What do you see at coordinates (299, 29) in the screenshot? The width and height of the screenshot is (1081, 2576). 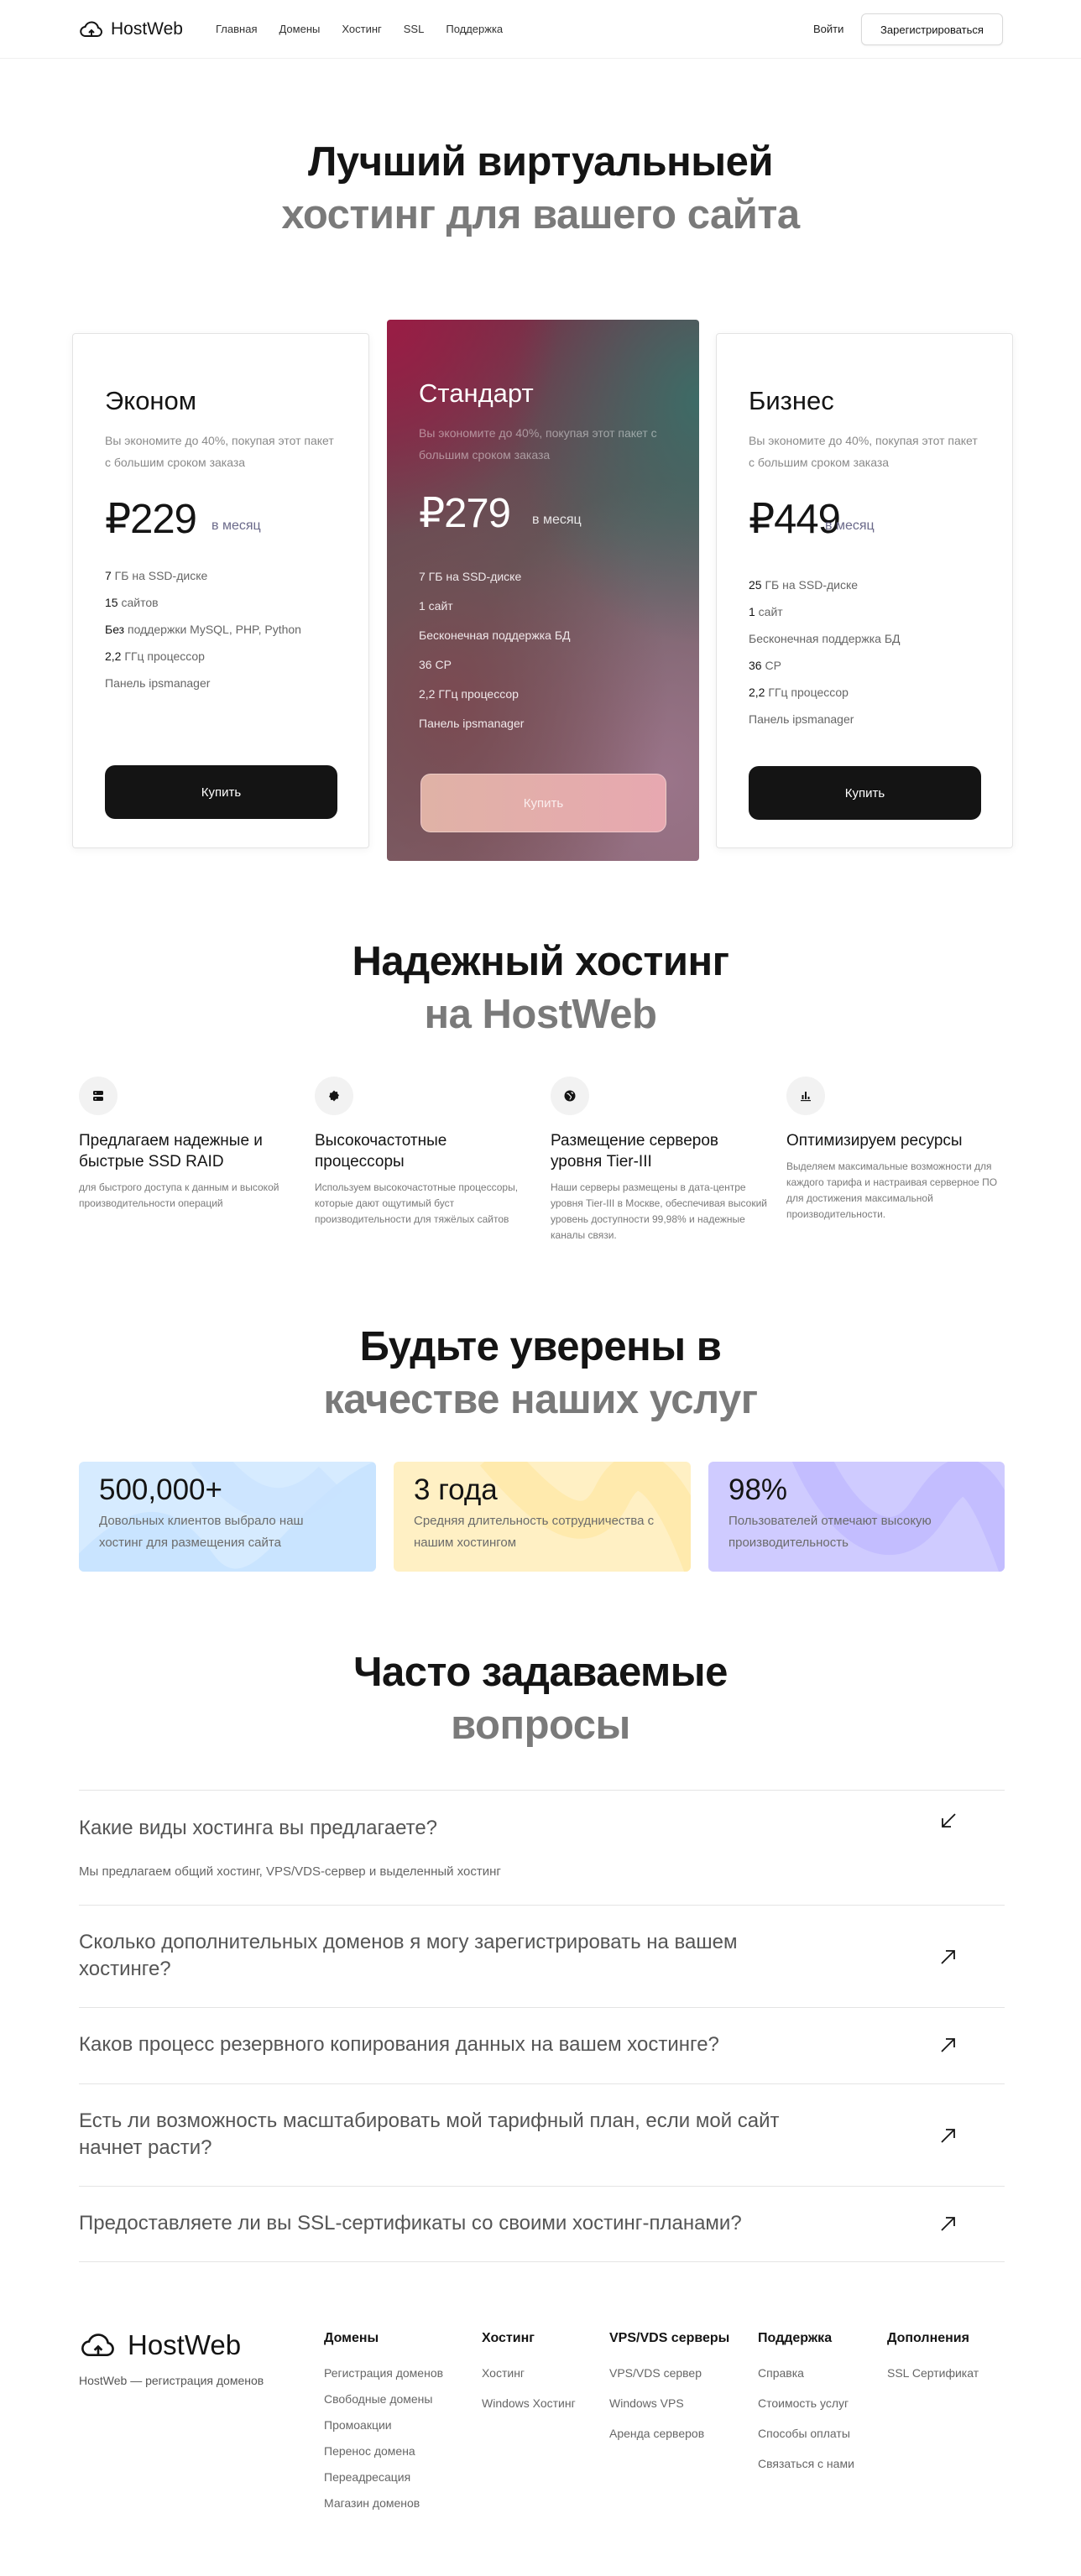 I see `nav-item-domains: Домены` at bounding box center [299, 29].